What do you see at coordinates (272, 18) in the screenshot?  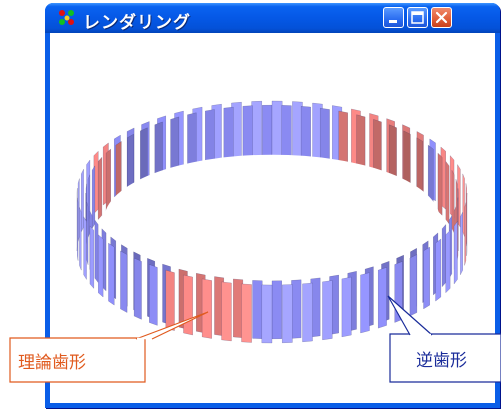 I see `title-bar: レンダリング` at bounding box center [272, 18].